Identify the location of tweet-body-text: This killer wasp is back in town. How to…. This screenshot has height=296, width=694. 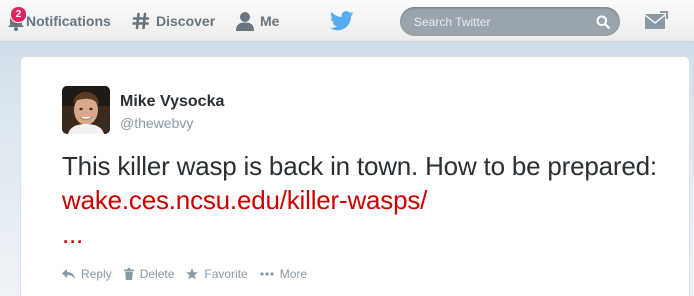
(359, 166).